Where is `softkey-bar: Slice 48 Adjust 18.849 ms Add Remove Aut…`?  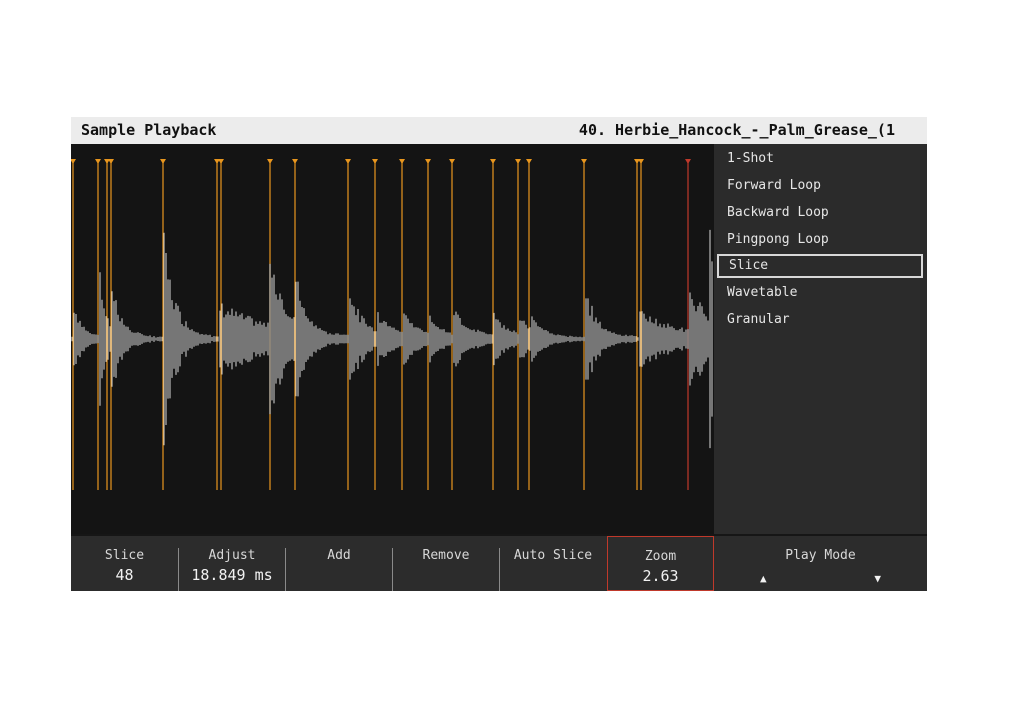
softkey-bar: Slice 48 Adjust 18.849 ms Add Remove Aut… is located at coordinates (499, 563).